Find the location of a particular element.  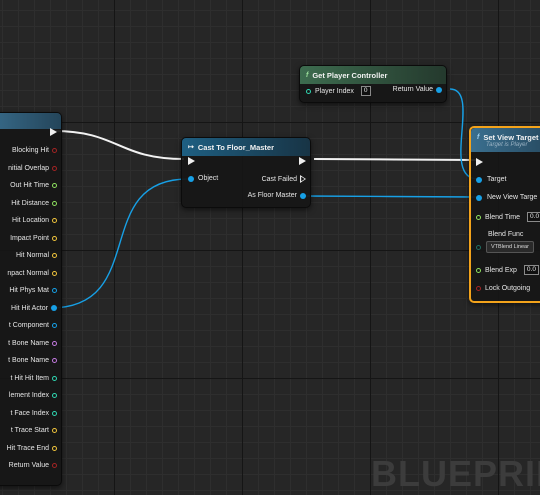

hit-pin-label: Hit Hit Actor is located at coordinates (29, 308).